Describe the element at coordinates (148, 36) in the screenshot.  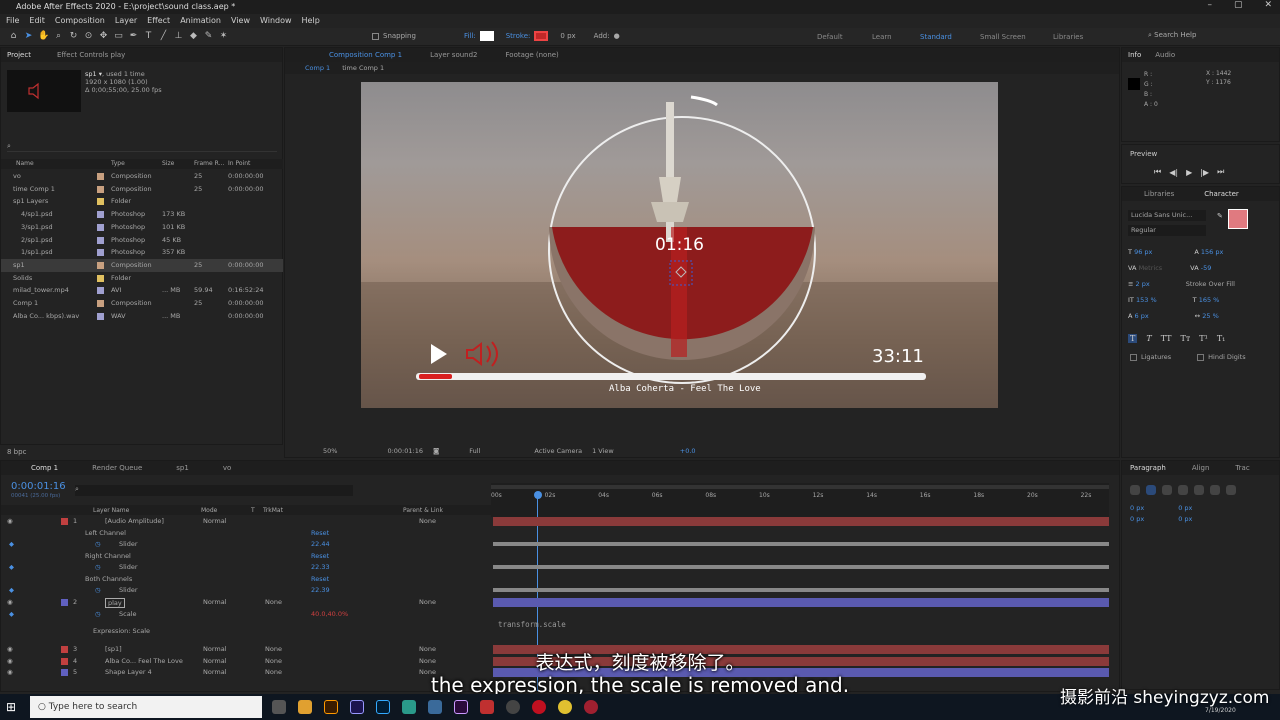
I see `type-tool-icon: T` at that location.